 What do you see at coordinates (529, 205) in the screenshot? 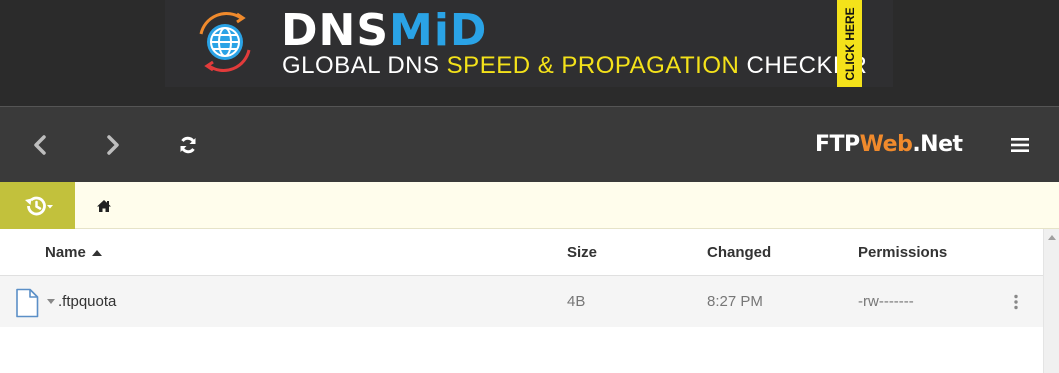
I see `breadcrumb` at bounding box center [529, 205].